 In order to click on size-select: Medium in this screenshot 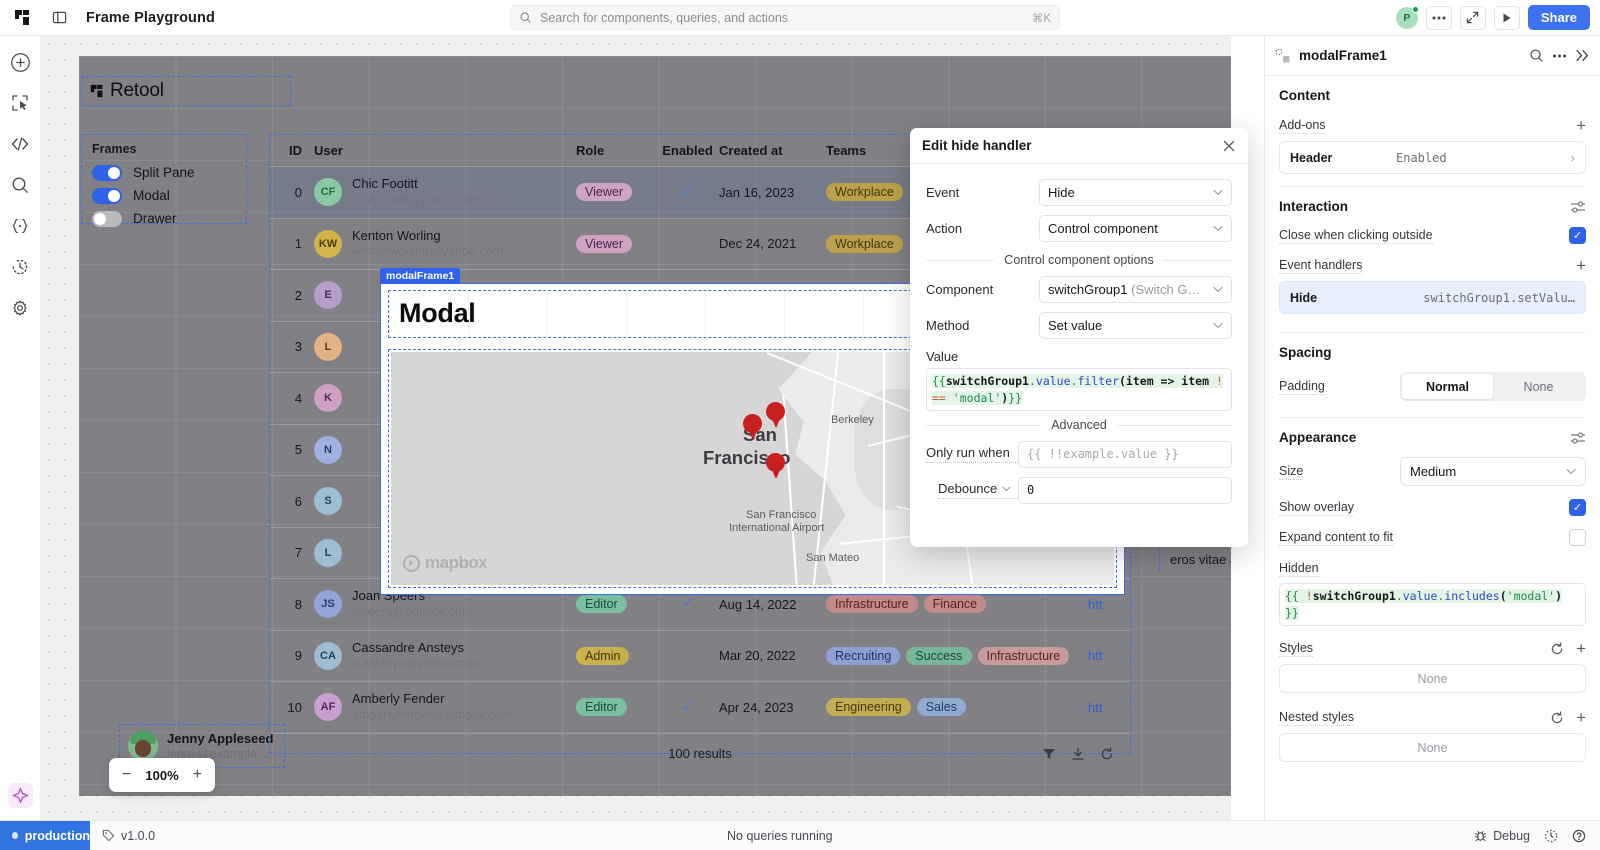, I will do `click(1493, 471)`.